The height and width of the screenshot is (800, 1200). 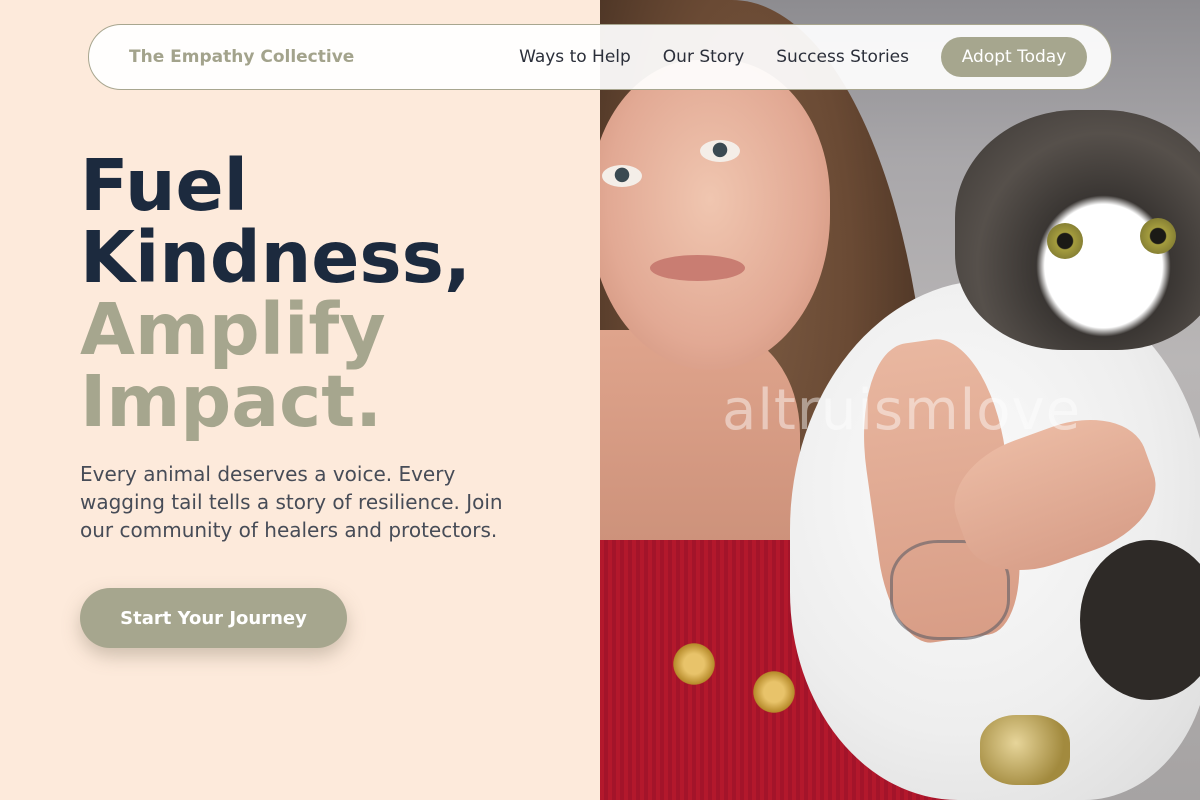 What do you see at coordinates (1025, 750) in the screenshot?
I see `photo-gold-ribbon` at bounding box center [1025, 750].